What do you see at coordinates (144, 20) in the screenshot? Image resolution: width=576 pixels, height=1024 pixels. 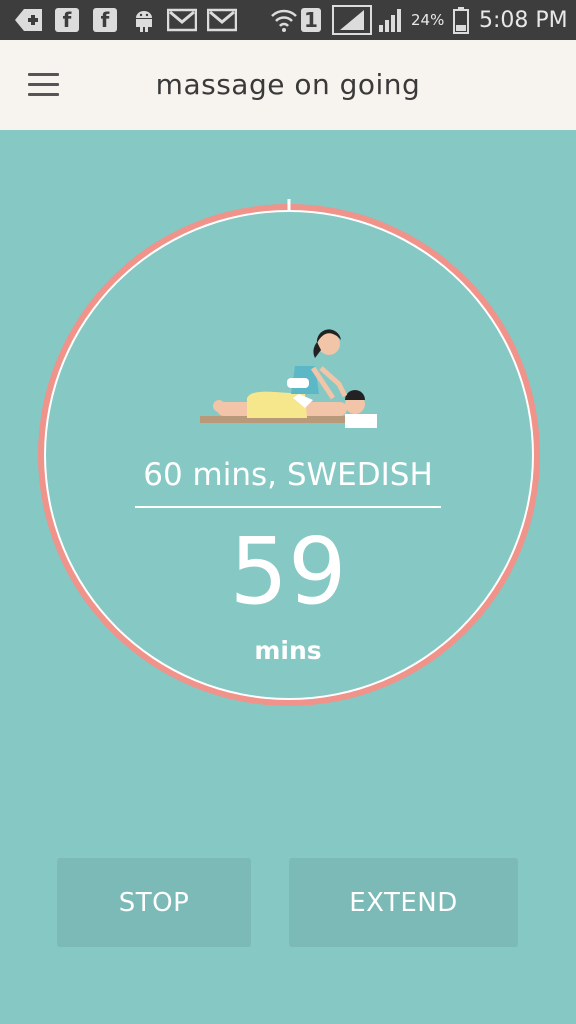 I see `android-icon` at bounding box center [144, 20].